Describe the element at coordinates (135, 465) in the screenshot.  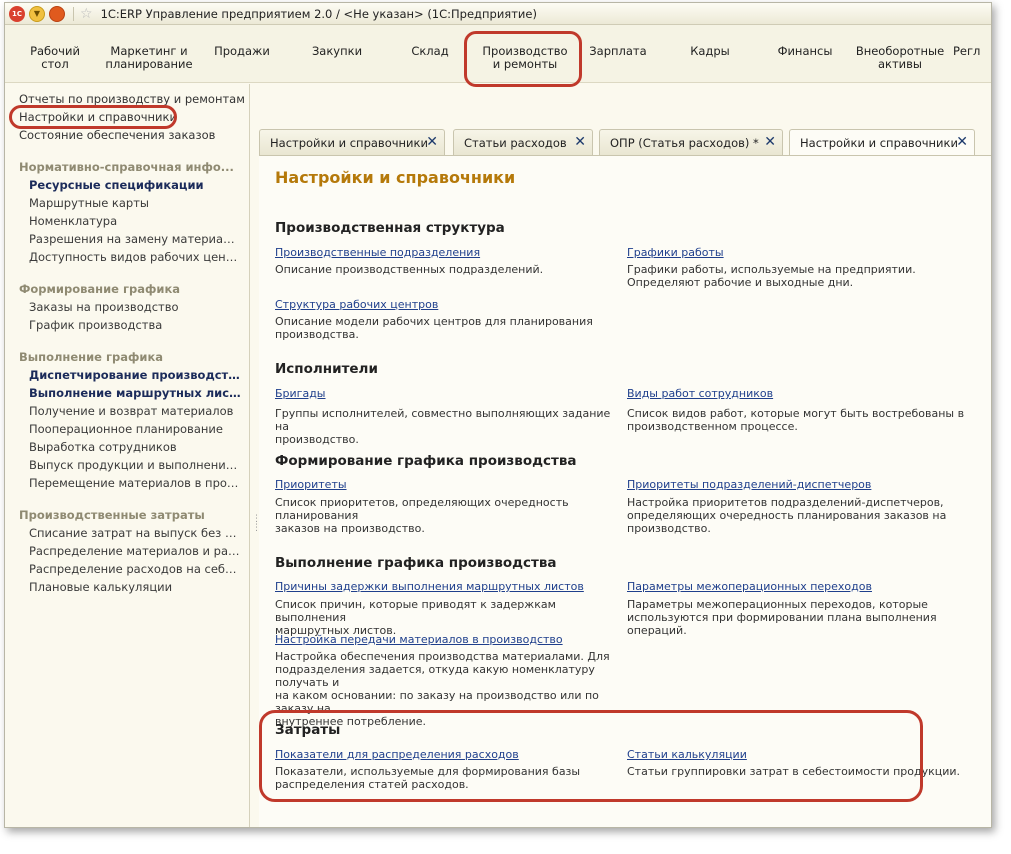
I see `nav-item: Выпуск продукции и выполнение работ` at that location.